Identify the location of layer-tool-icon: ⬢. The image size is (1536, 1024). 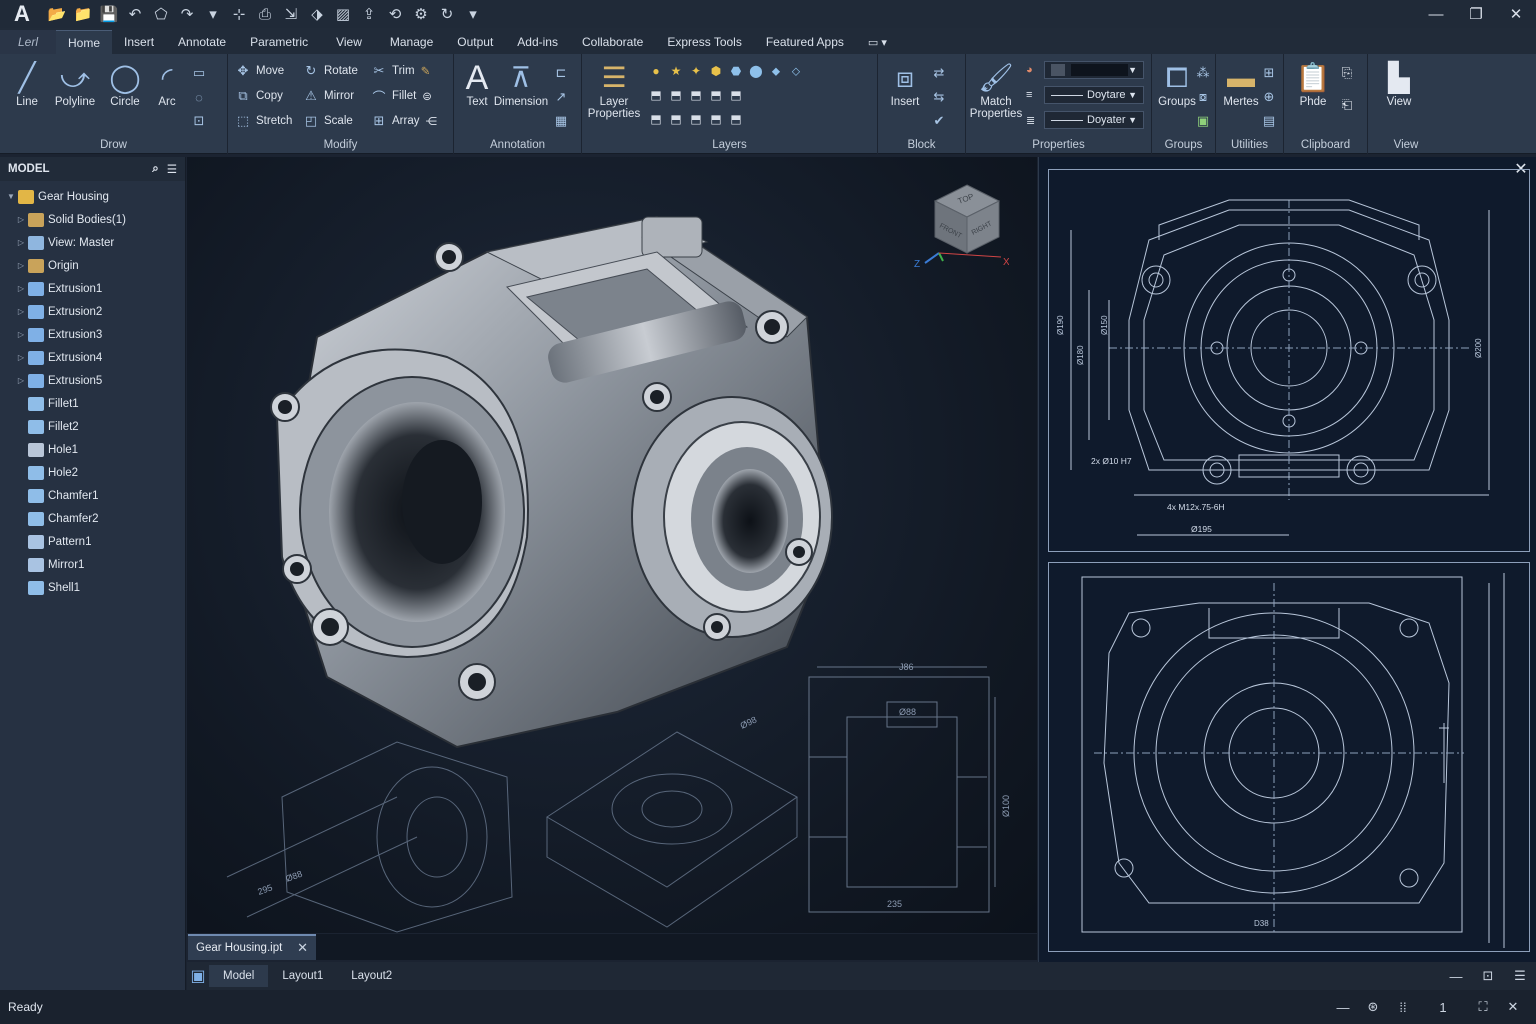
(716, 71).